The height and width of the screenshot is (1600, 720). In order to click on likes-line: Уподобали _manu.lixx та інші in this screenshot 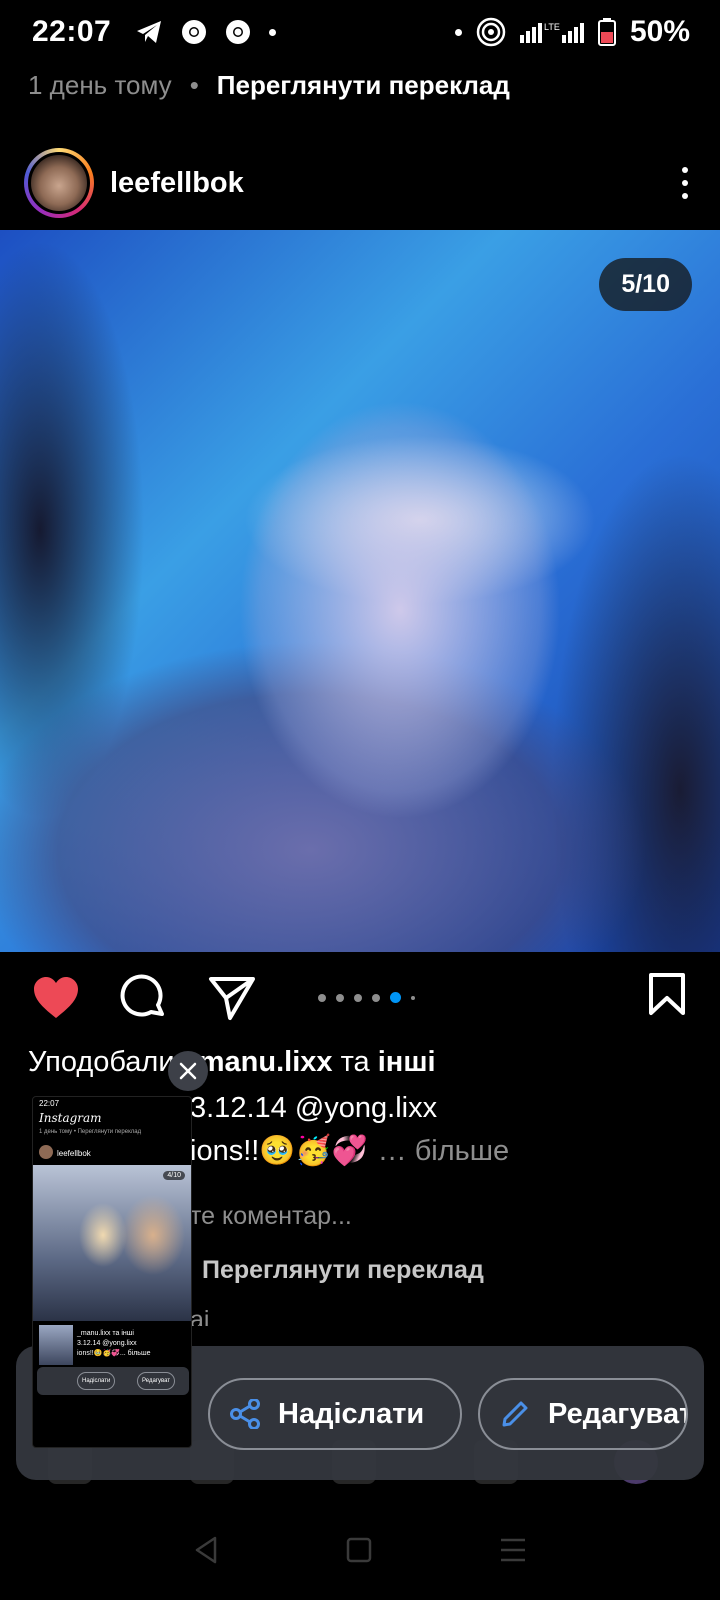, I will do `click(232, 1062)`.